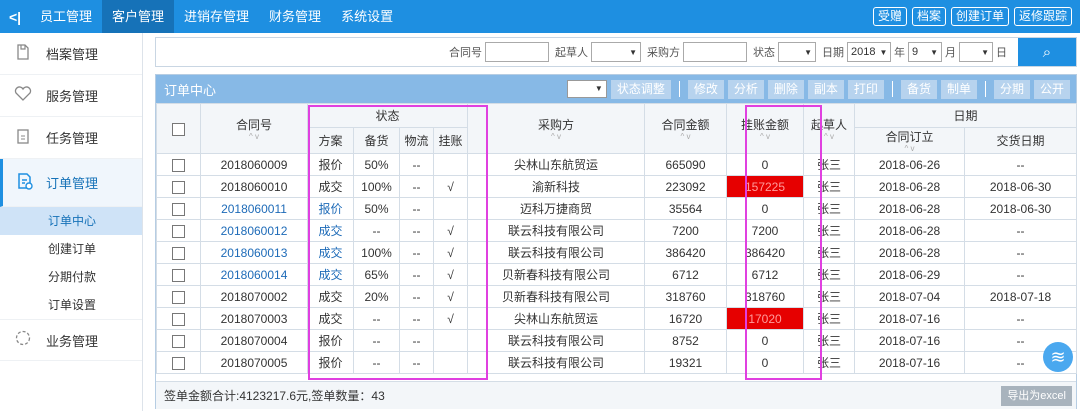 This screenshot has width=1080, height=411. Describe the element at coordinates (556, 274) in the screenshot. I see `buyer-cell: 贝新春科技有限公司` at that location.